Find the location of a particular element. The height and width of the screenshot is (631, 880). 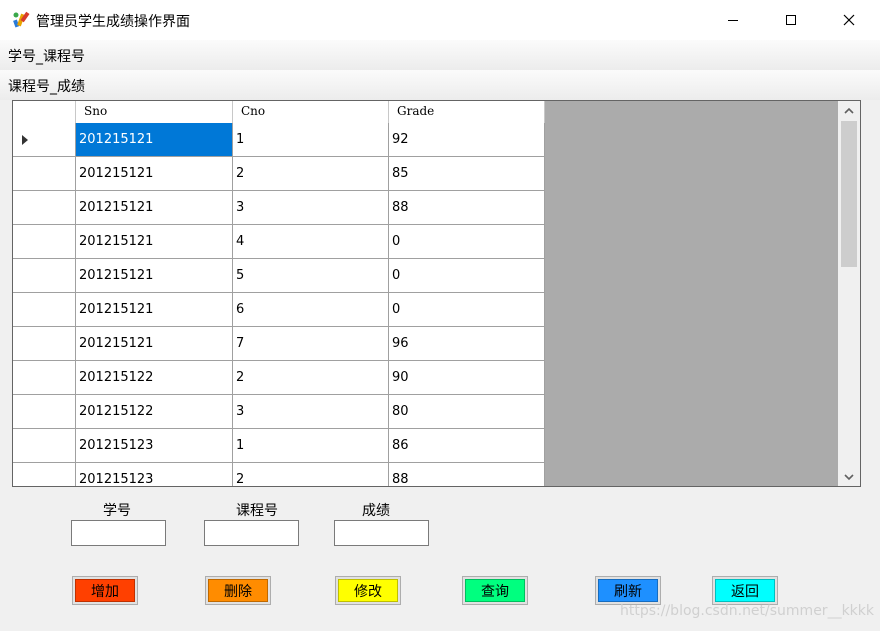

cno-cell: 6 is located at coordinates (311, 310).